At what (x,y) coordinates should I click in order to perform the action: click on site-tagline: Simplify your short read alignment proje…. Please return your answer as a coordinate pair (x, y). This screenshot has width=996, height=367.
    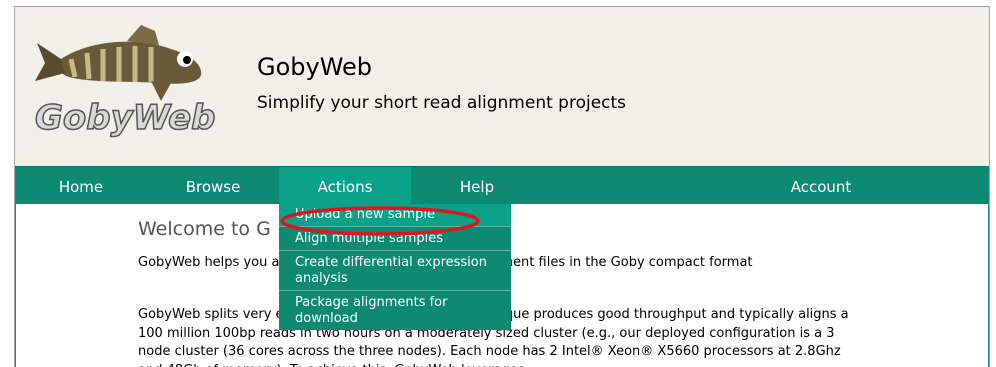
    Looking at the image, I should click on (442, 103).